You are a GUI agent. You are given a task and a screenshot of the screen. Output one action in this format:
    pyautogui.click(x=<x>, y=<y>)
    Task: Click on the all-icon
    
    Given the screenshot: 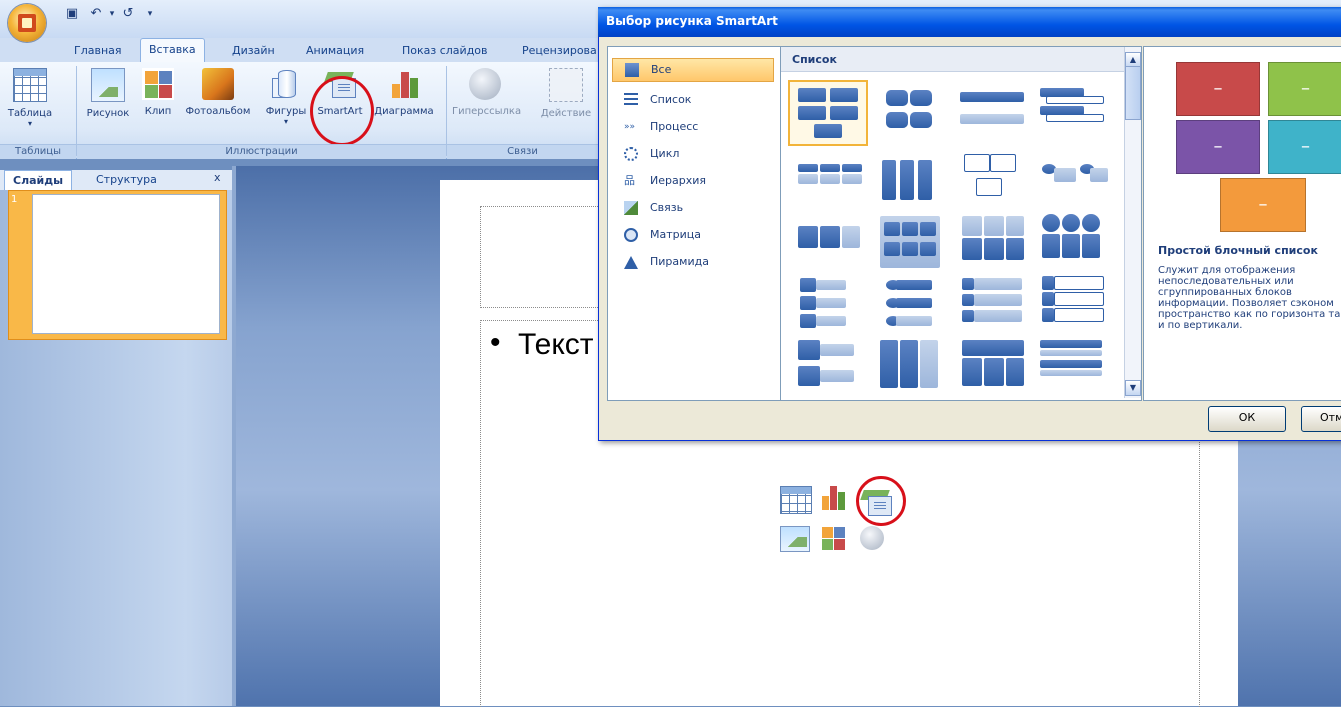 What is the action you would take?
    pyautogui.click(x=632, y=70)
    